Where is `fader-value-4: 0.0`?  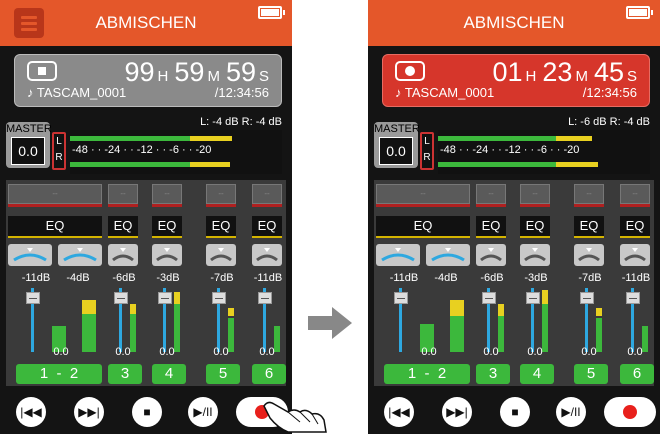
fader-value-4: 0.0 is located at coordinates (535, 352).